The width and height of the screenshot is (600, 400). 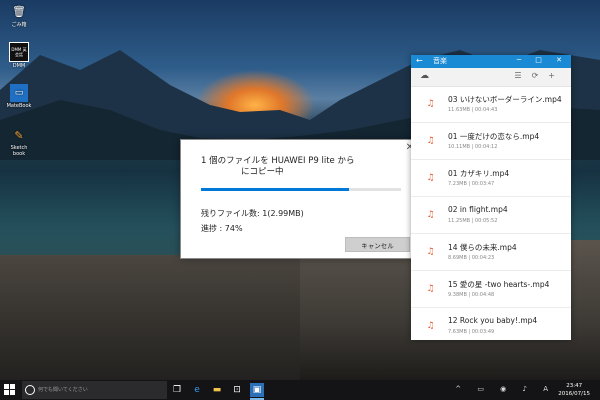 What do you see at coordinates (19, 106) in the screenshot?
I see `desktop-icon-label: MateBook` at bounding box center [19, 106].